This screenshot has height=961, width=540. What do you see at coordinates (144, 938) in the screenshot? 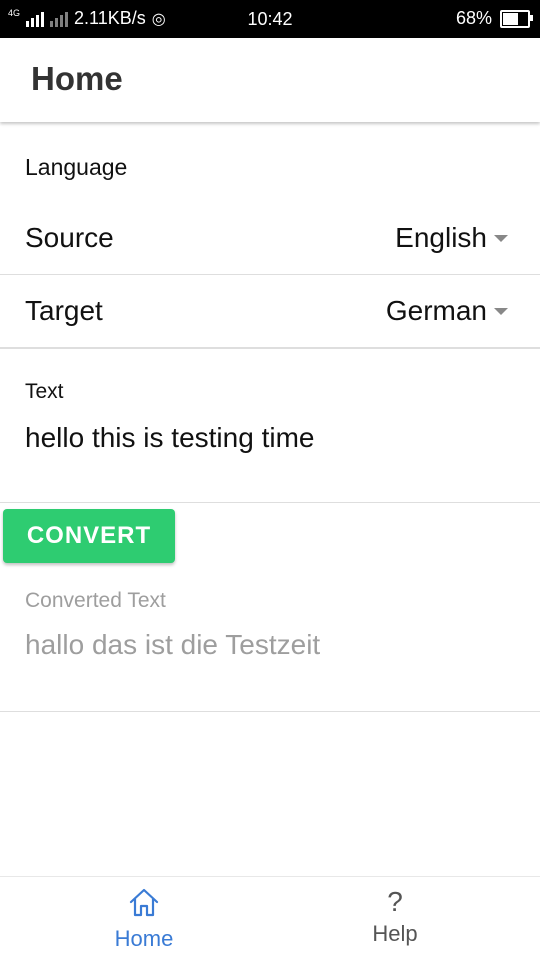
I see `nav-label-home: Home` at bounding box center [144, 938].